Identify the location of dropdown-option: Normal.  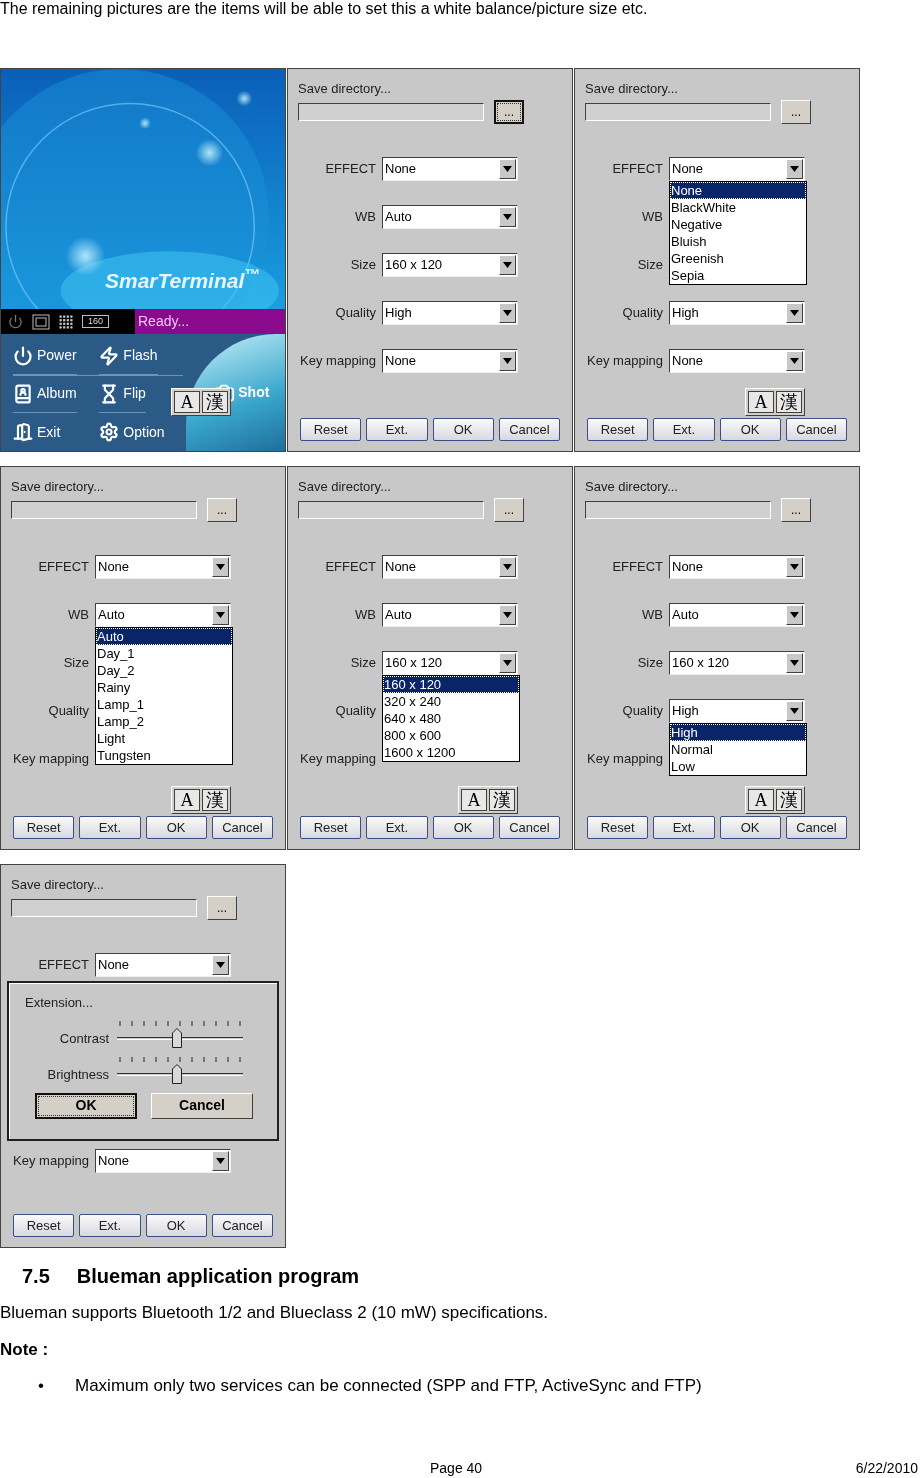
(738, 749).